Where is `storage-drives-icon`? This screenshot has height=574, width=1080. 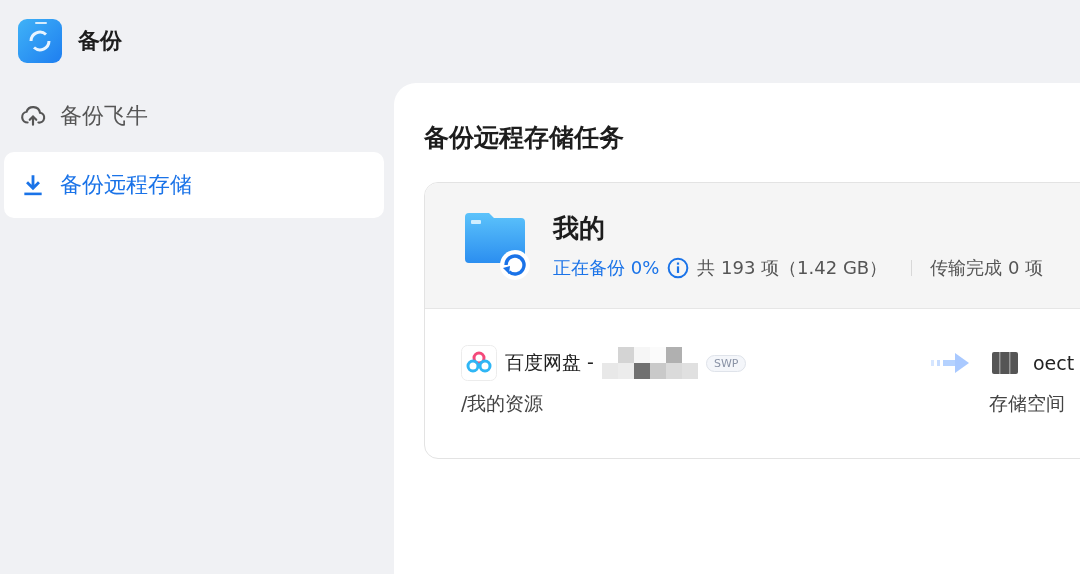 storage-drives-icon is located at coordinates (1005, 363).